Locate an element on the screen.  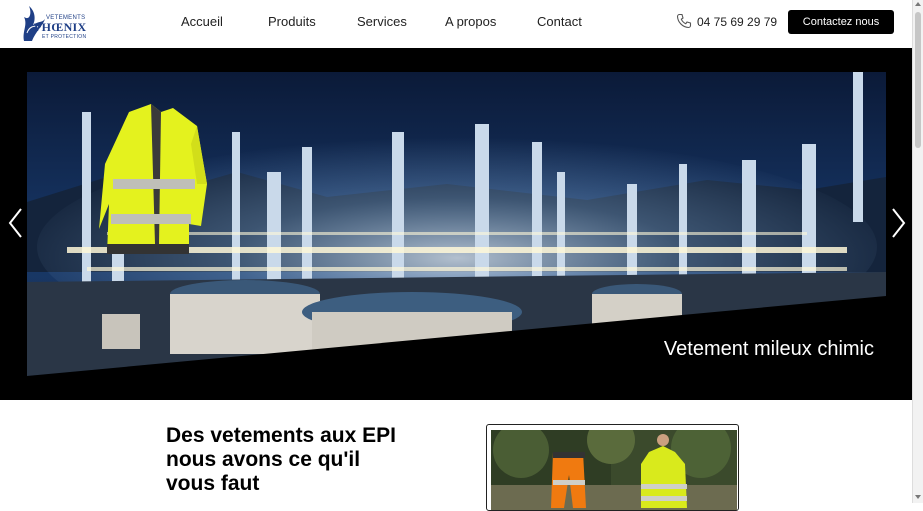
product-image-workwear is located at coordinates (614, 470).